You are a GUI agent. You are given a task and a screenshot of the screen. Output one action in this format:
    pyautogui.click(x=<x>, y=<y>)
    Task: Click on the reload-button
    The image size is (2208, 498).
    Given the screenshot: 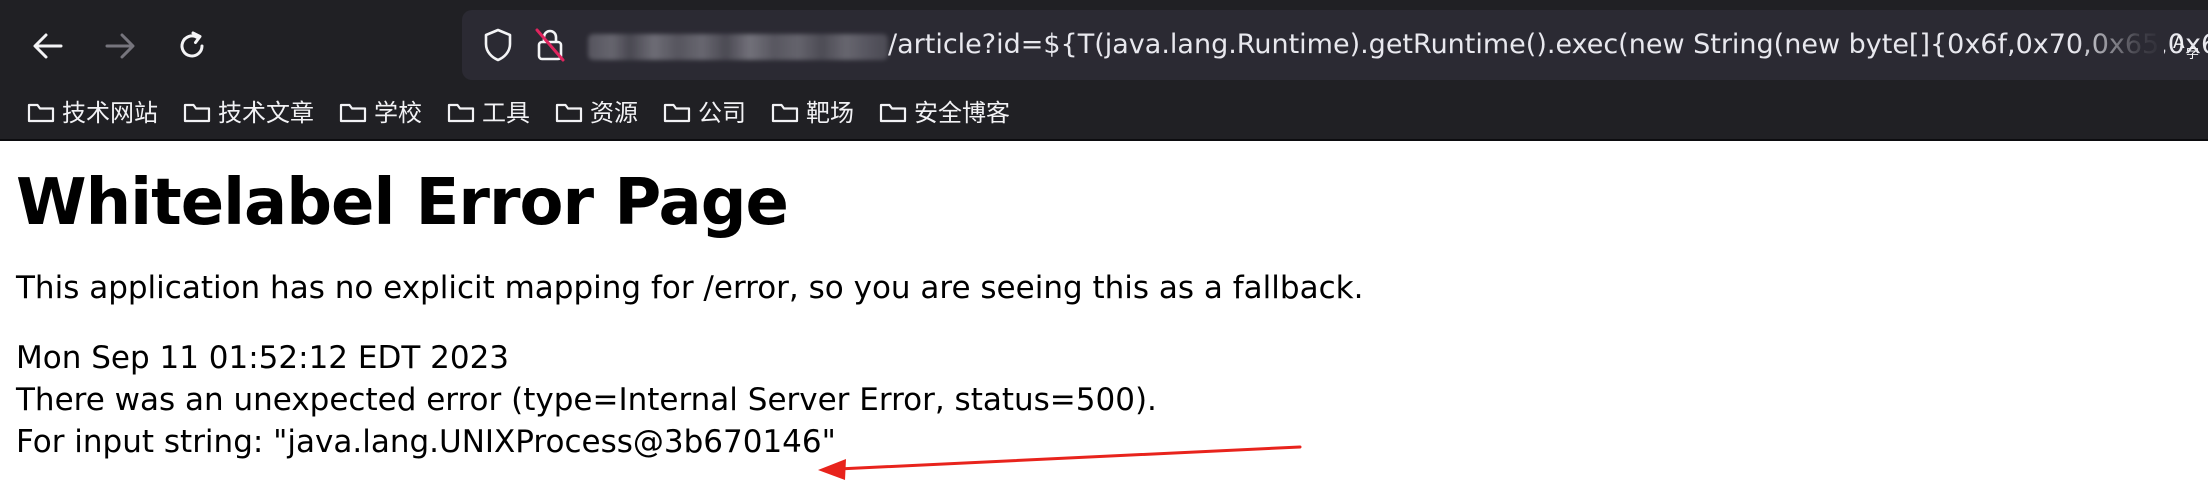 What is the action you would take?
    pyautogui.click(x=192, y=46)
    